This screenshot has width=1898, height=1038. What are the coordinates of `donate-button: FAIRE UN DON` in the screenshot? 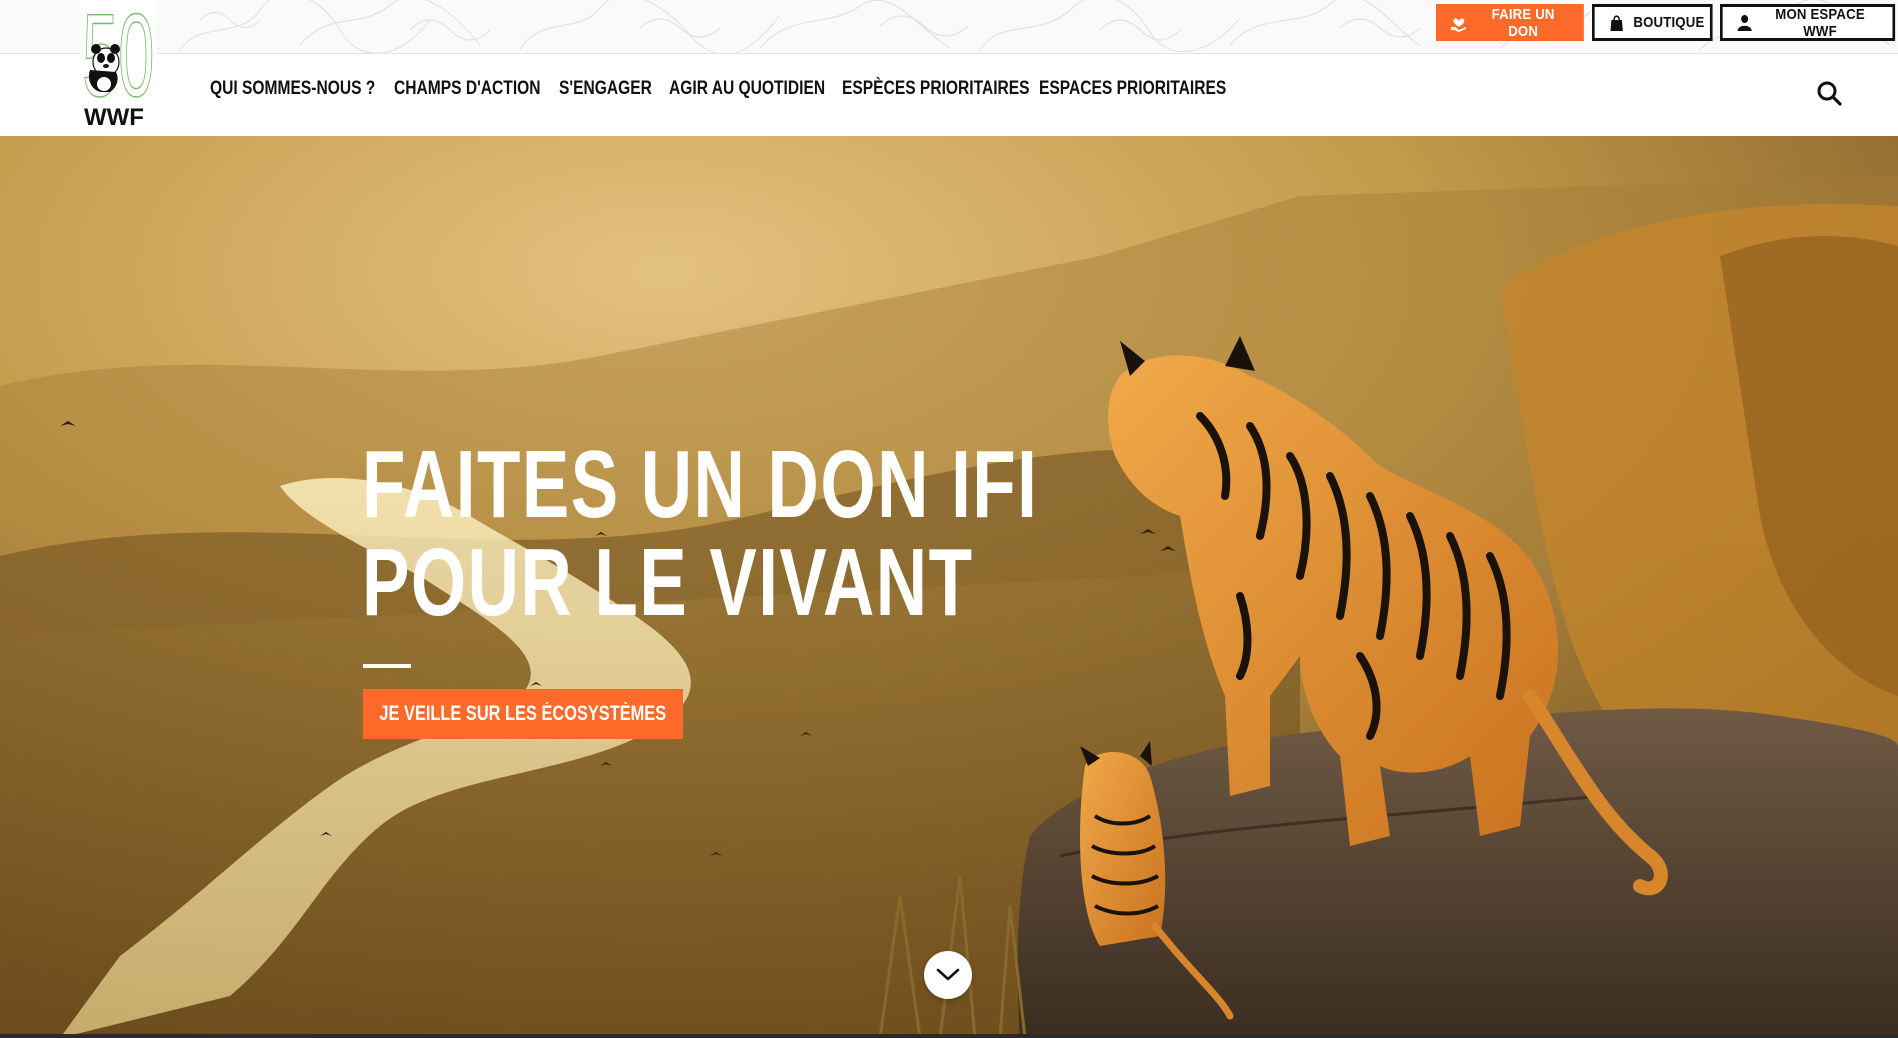 It's located at (1510, 22).